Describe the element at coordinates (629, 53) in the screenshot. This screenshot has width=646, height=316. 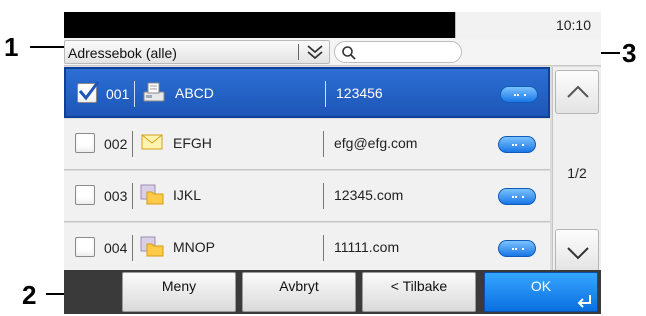
I see `callout-number-3: 3` at that location.